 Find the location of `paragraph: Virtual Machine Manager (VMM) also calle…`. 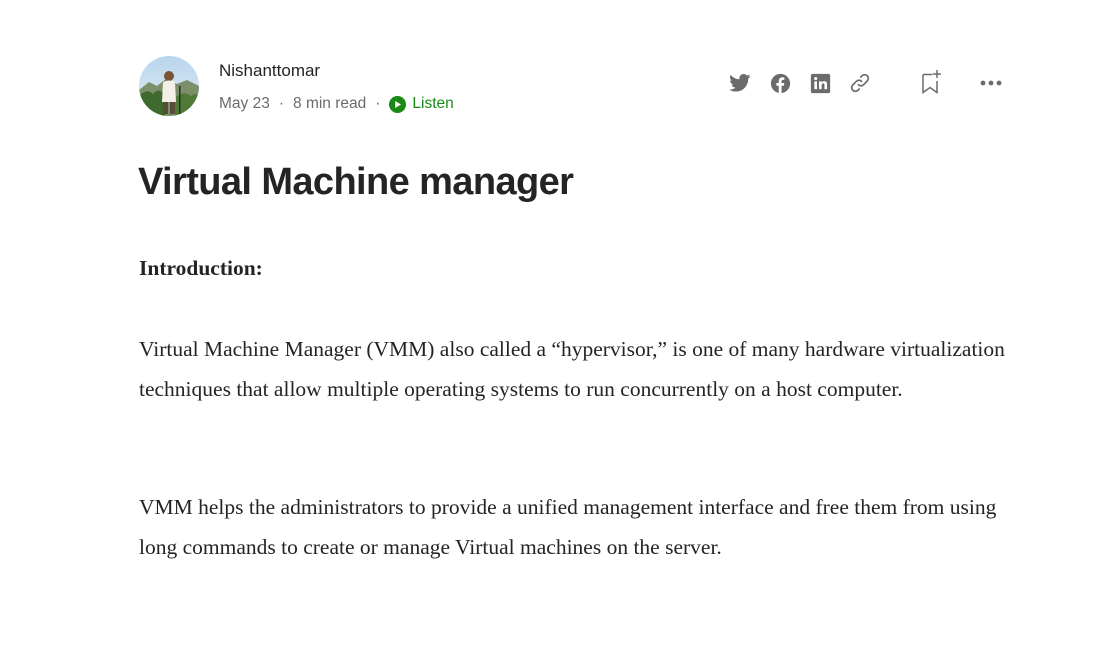

paragraph: Virtual Machine Manager (VMM) also calle… is located at coordinates (572, 369).